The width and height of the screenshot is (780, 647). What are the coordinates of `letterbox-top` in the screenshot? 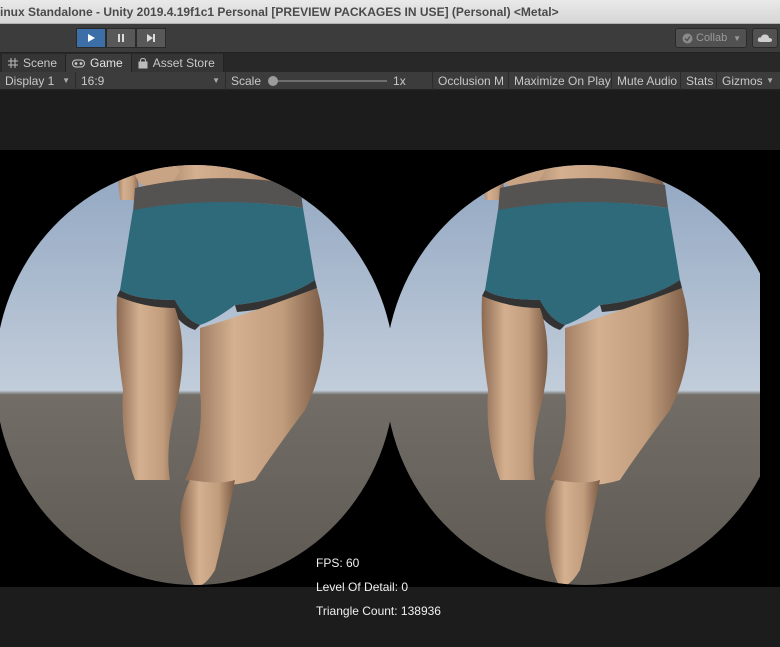 It's located at (390, 120).